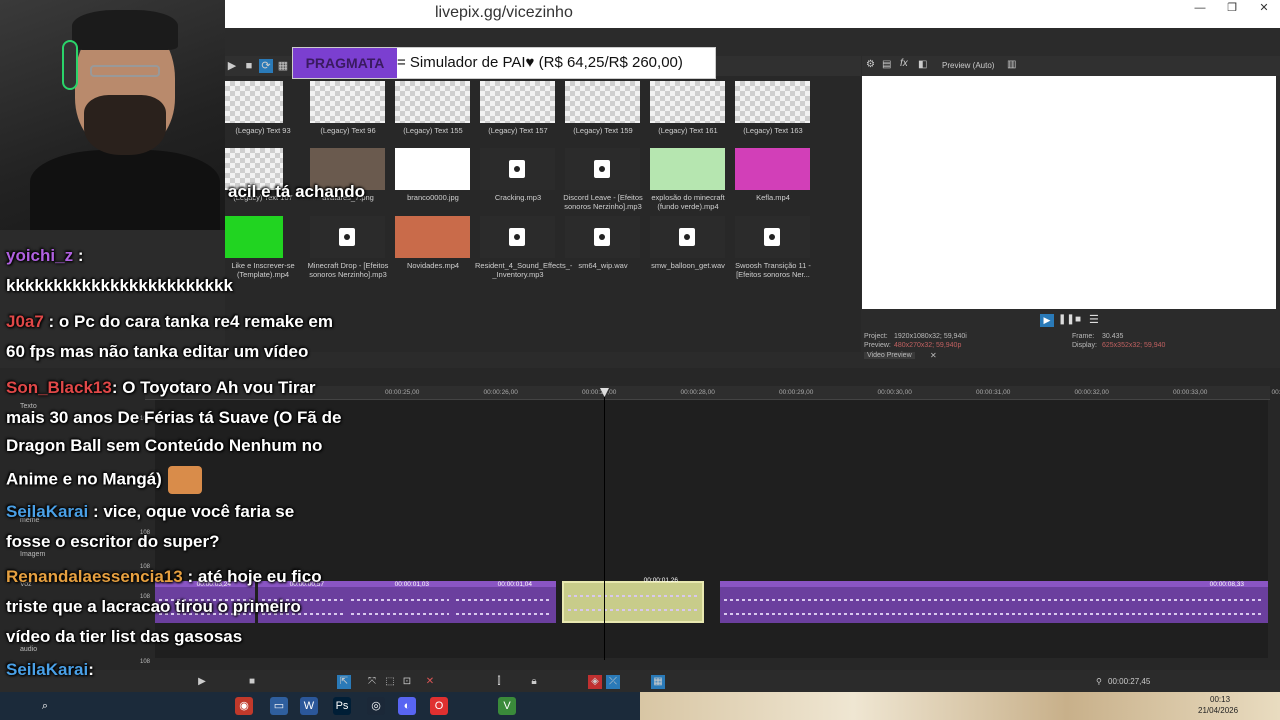  Describe the element at coordinates (78, 255) in the screenshot. I see `chat-text: :` at that location.